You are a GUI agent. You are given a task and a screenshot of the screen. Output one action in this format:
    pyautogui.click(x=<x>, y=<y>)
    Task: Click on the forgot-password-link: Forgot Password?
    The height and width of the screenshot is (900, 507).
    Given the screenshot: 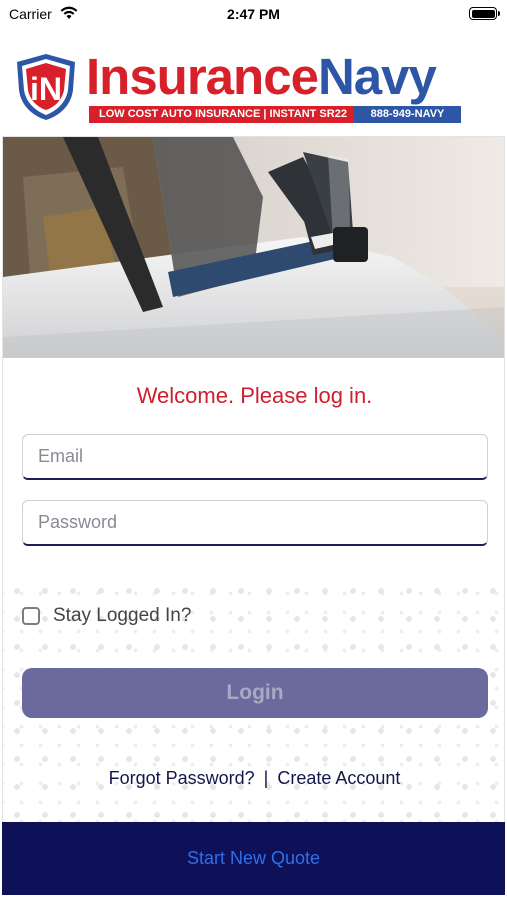 What is the action you would take?
    pyautogui.click(x=182, y=778)
    